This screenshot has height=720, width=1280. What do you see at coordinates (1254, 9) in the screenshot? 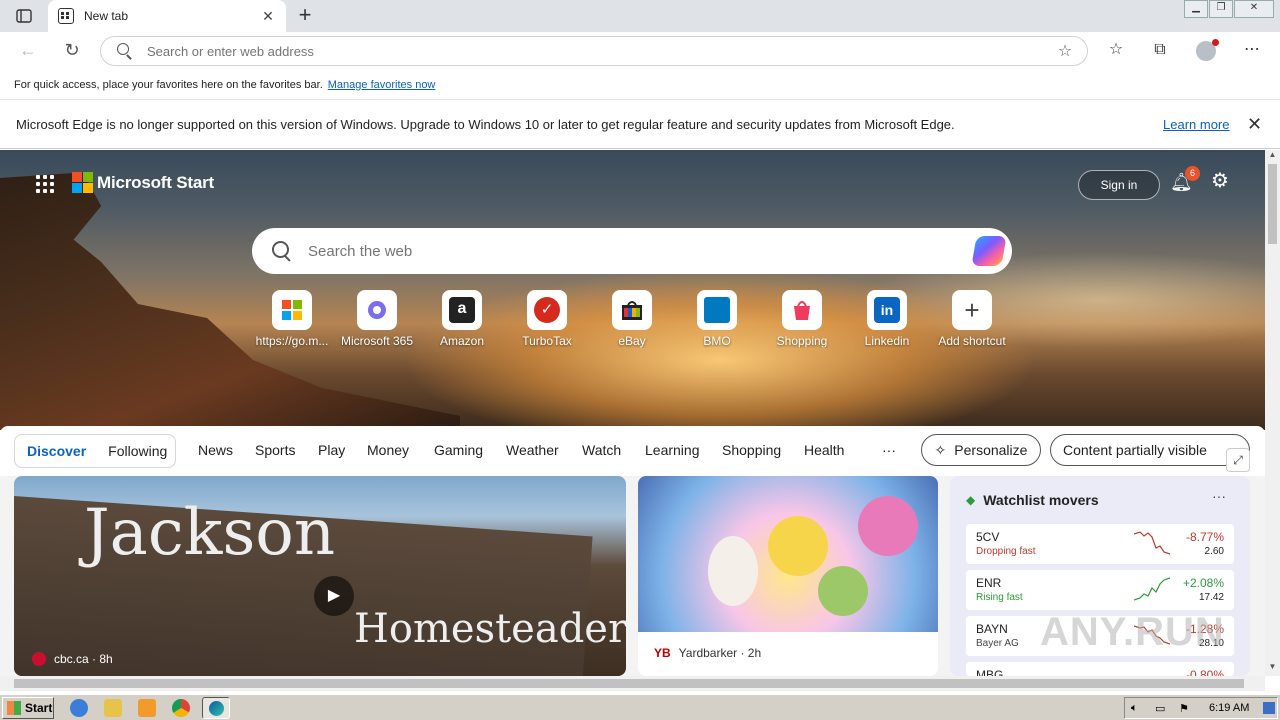
I see `close-window-button: ✕` at bounding box center [1254, 9].